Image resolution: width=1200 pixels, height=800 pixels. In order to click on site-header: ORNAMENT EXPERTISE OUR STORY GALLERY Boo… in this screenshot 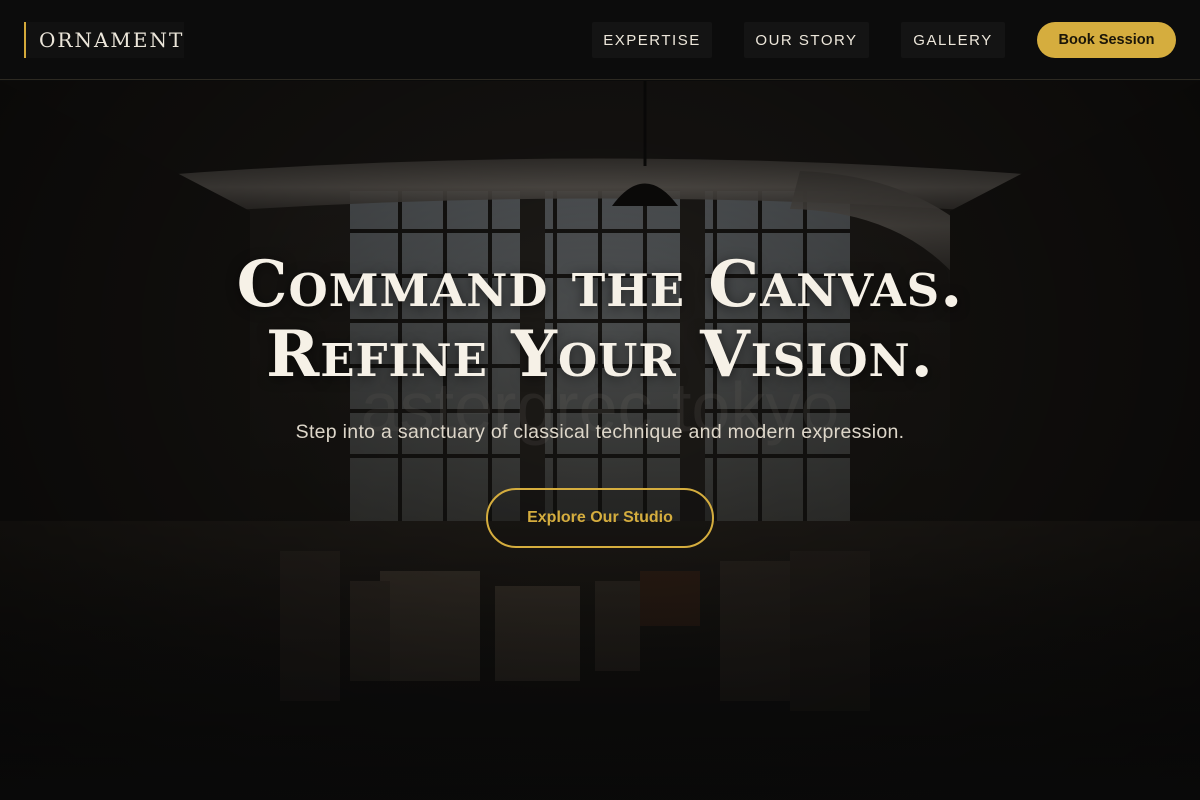, I will do `click(600, 40)`.